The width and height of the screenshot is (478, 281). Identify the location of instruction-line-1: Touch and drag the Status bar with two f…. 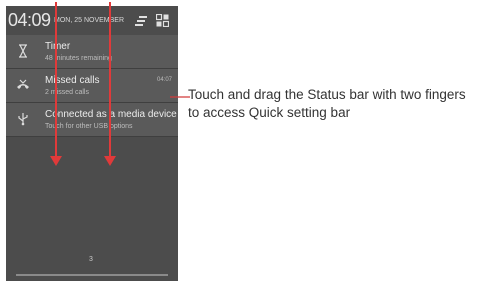
(327, 94).